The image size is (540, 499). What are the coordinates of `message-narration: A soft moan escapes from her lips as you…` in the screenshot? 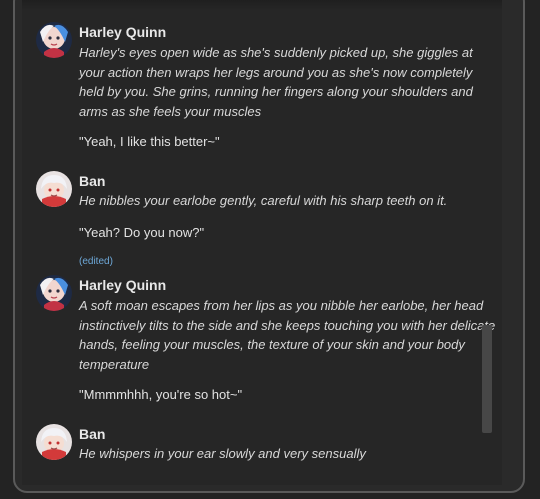 It's located at (287, 335).